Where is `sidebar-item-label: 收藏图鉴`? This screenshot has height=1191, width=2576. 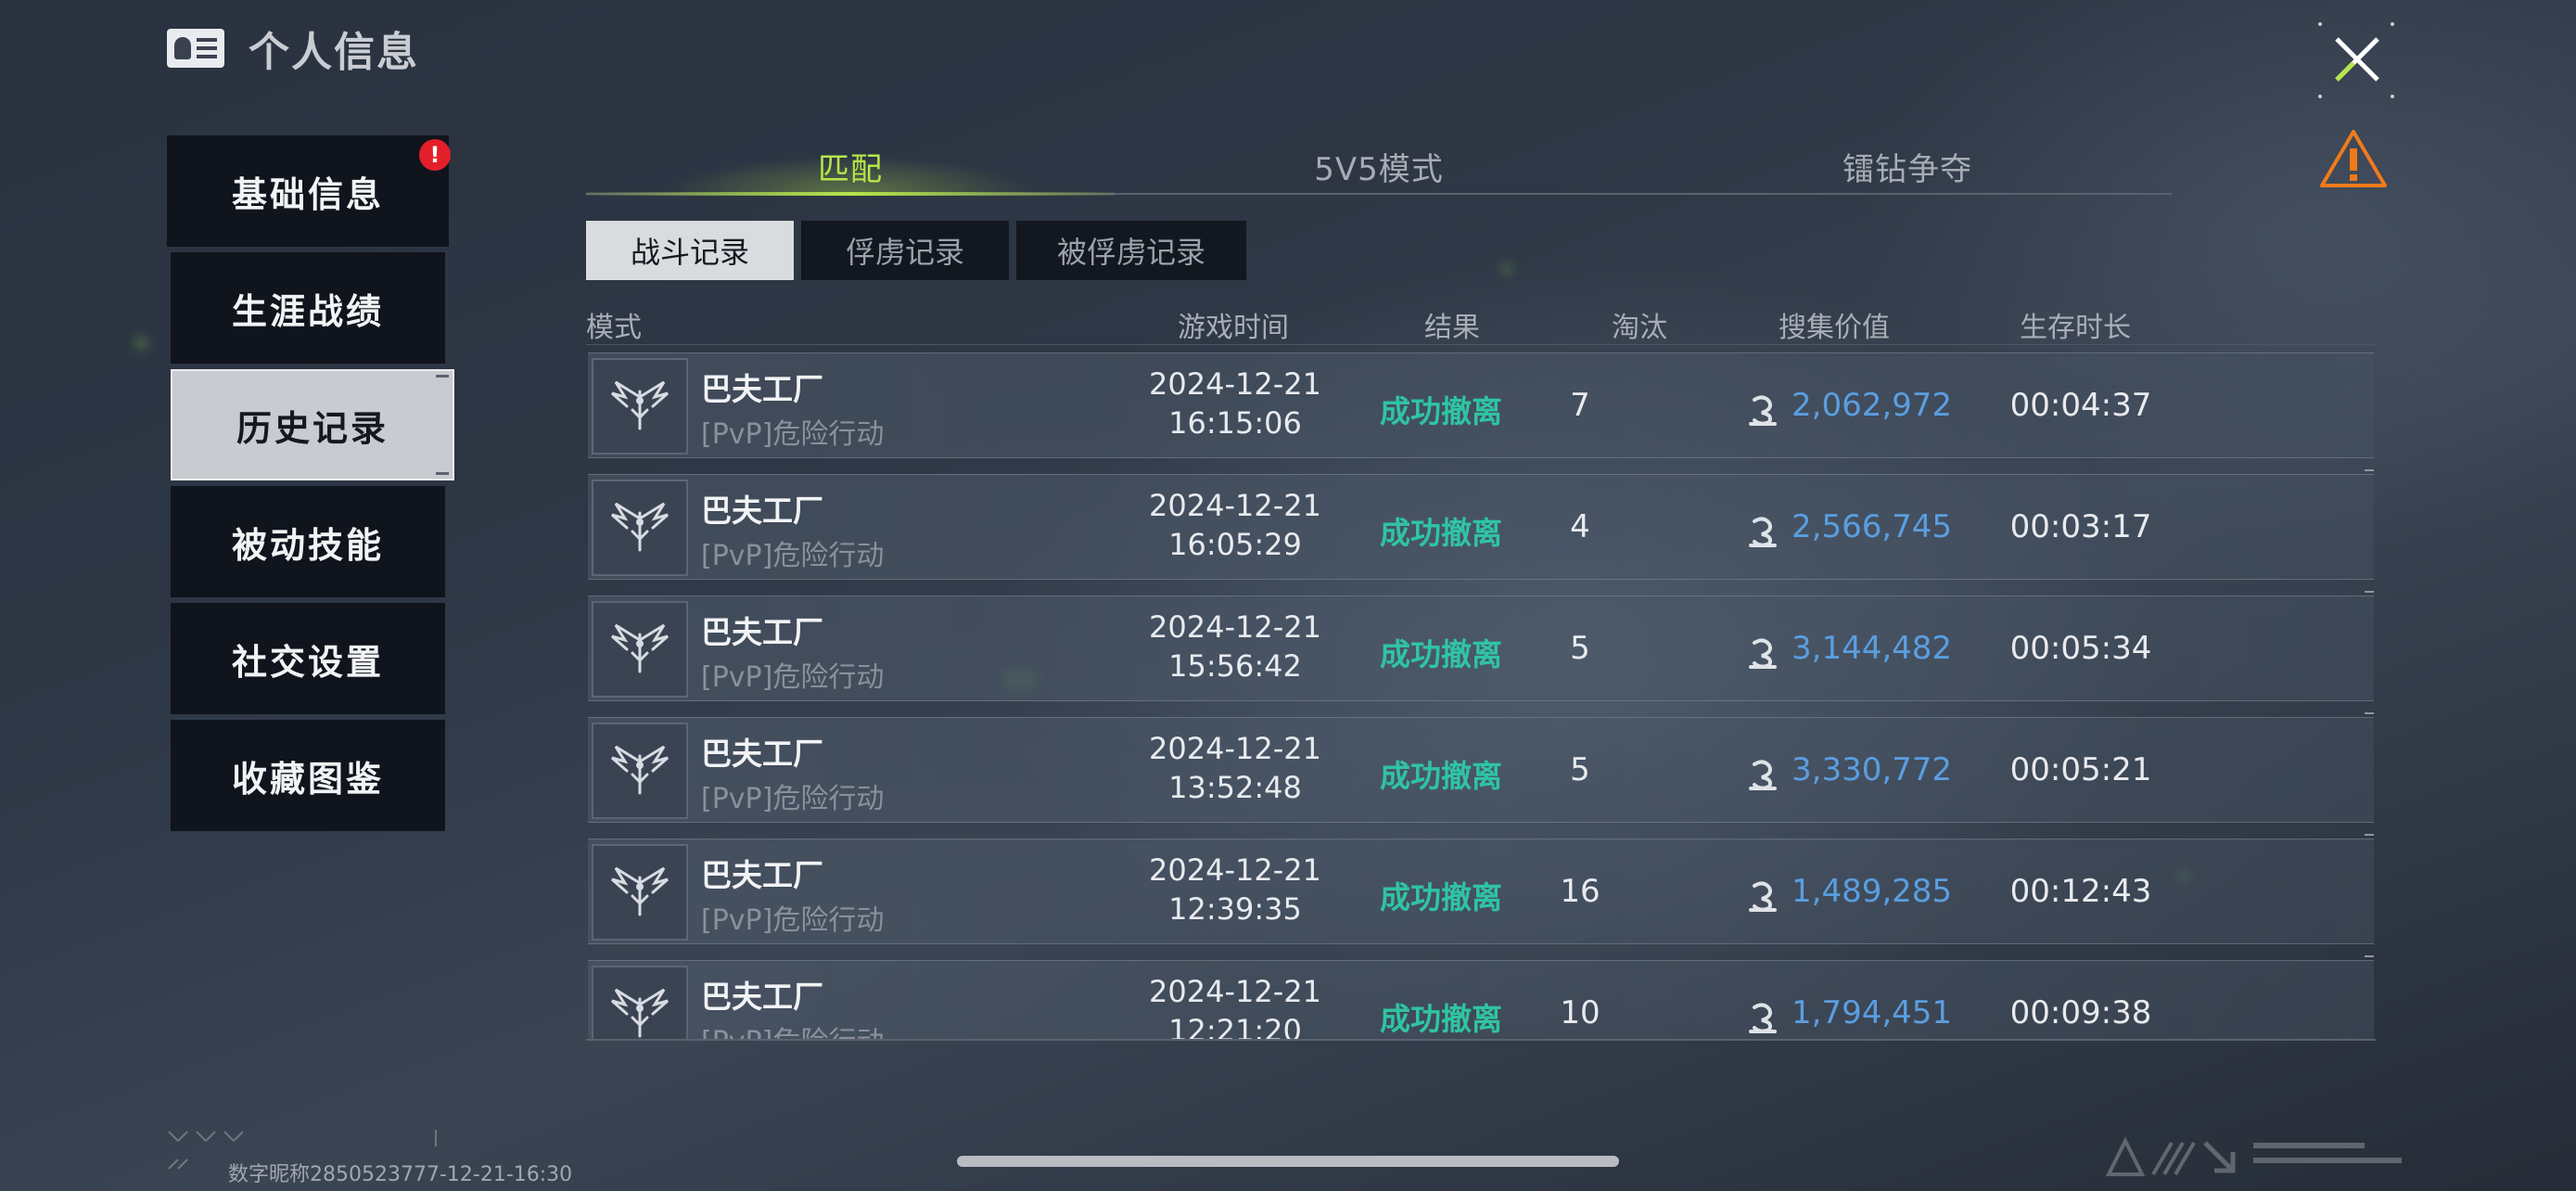 sidebar-item-label: 收藏图鉴 is located at coordinates (307, 779).